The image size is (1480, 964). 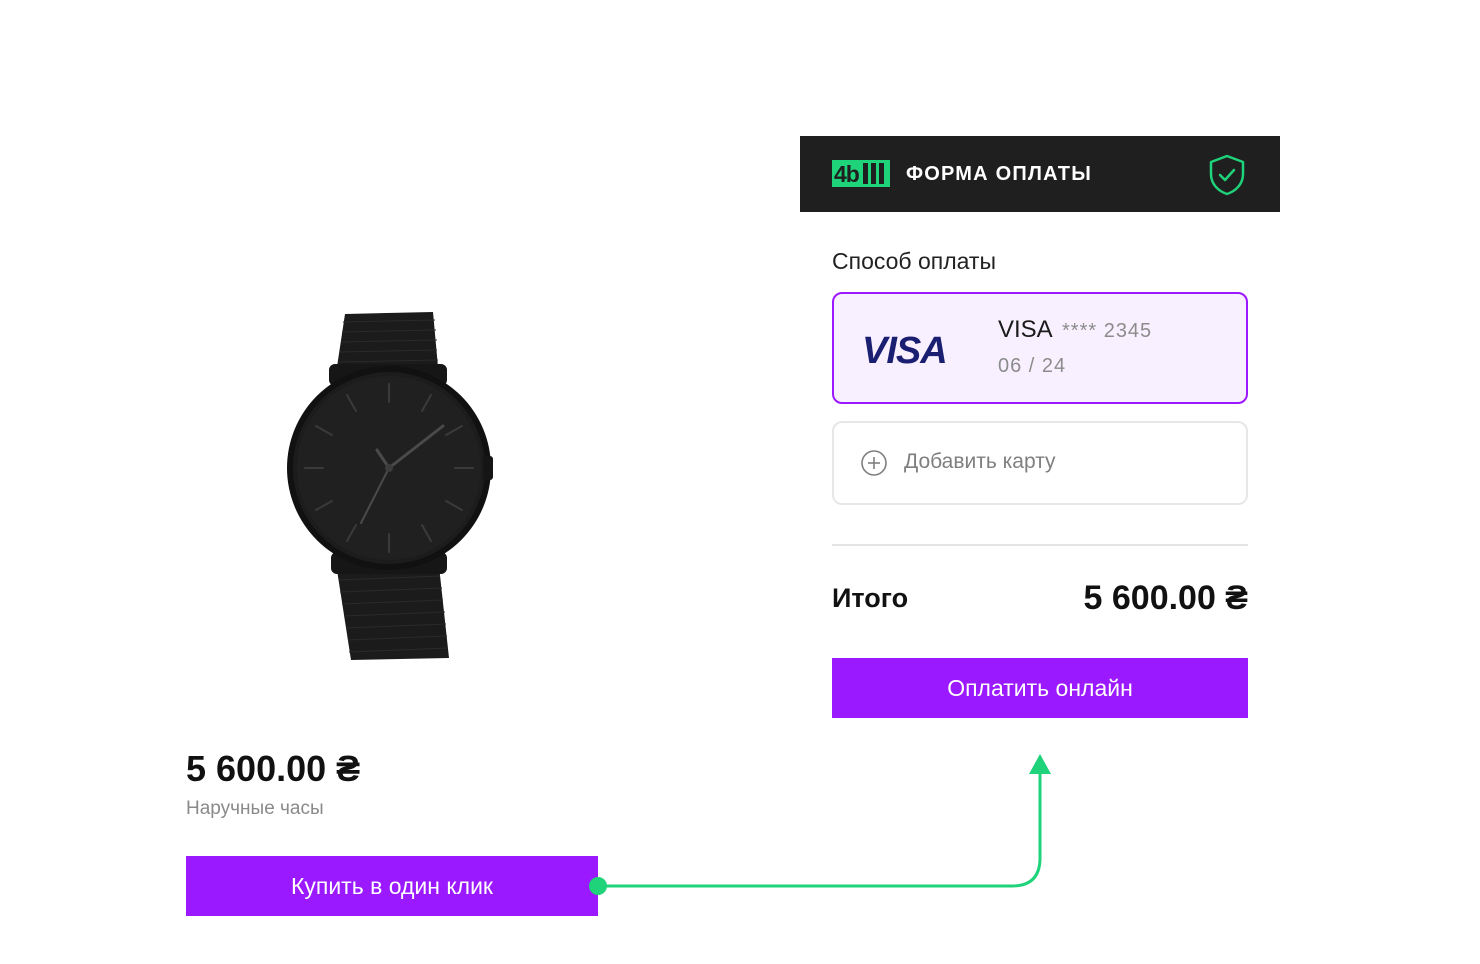 I want to click on product-image-watch, so click(x=390, y=486).